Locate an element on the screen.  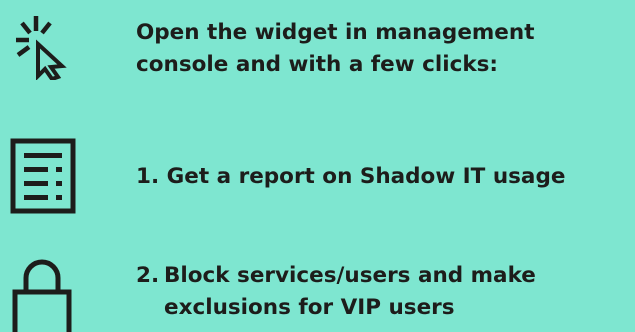
cursor-click-icon is located at coordinates (45, 47).